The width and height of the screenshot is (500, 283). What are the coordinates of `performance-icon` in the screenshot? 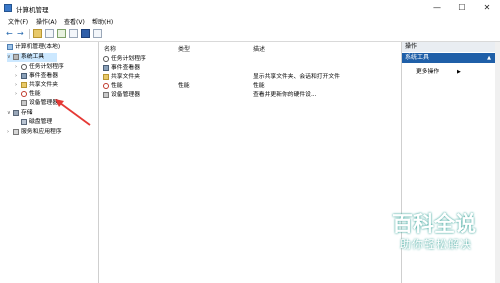 It's located at (106, 85).